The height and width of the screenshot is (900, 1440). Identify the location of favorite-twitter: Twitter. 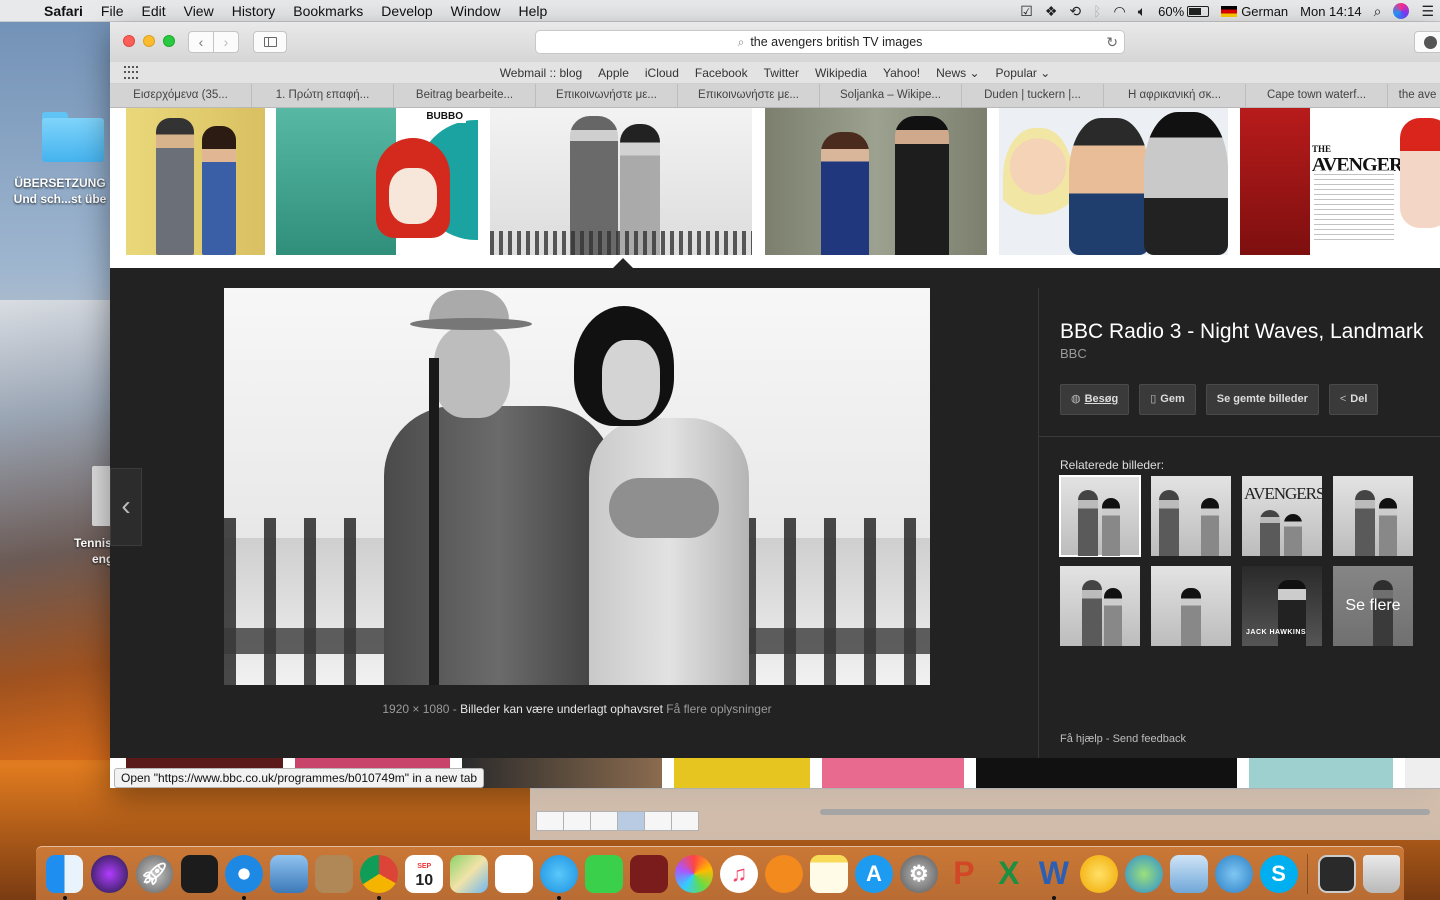
(781, 73).